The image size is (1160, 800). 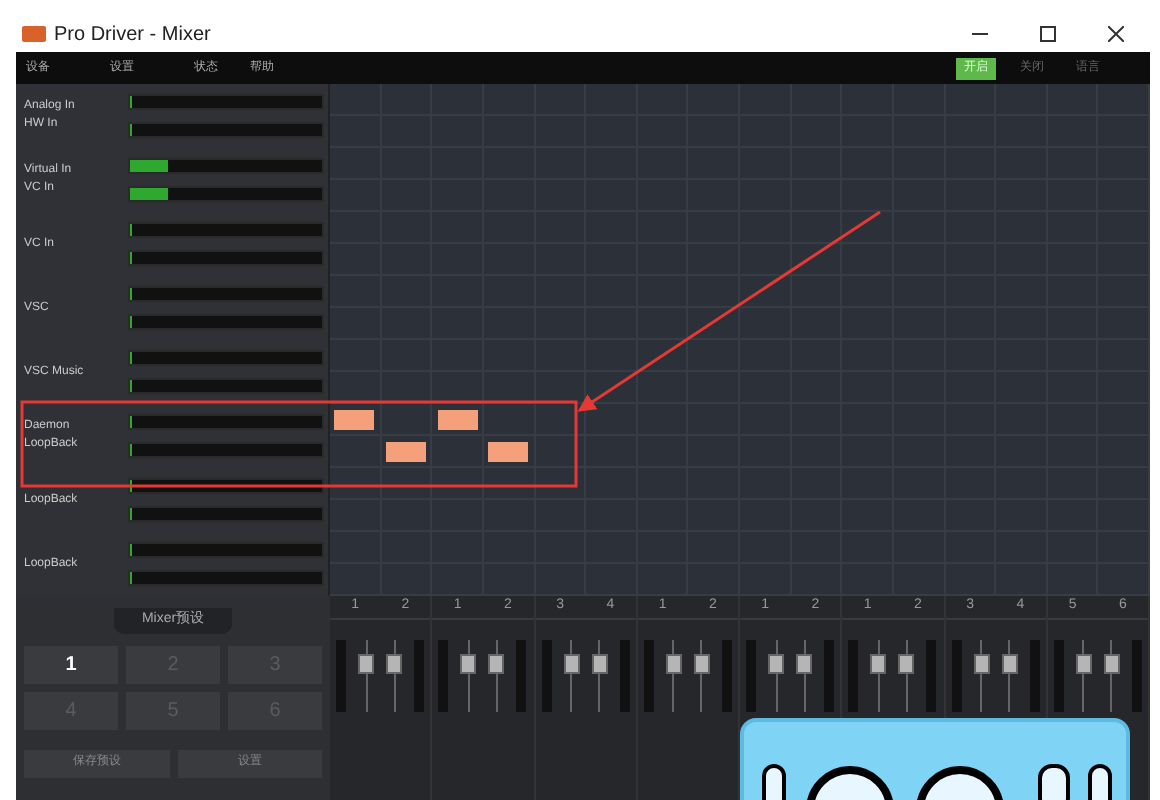 What do you see at coordinates (71, 664) in the screenshot?
I see `preset-button: 1` at bounding box center [71, 664].